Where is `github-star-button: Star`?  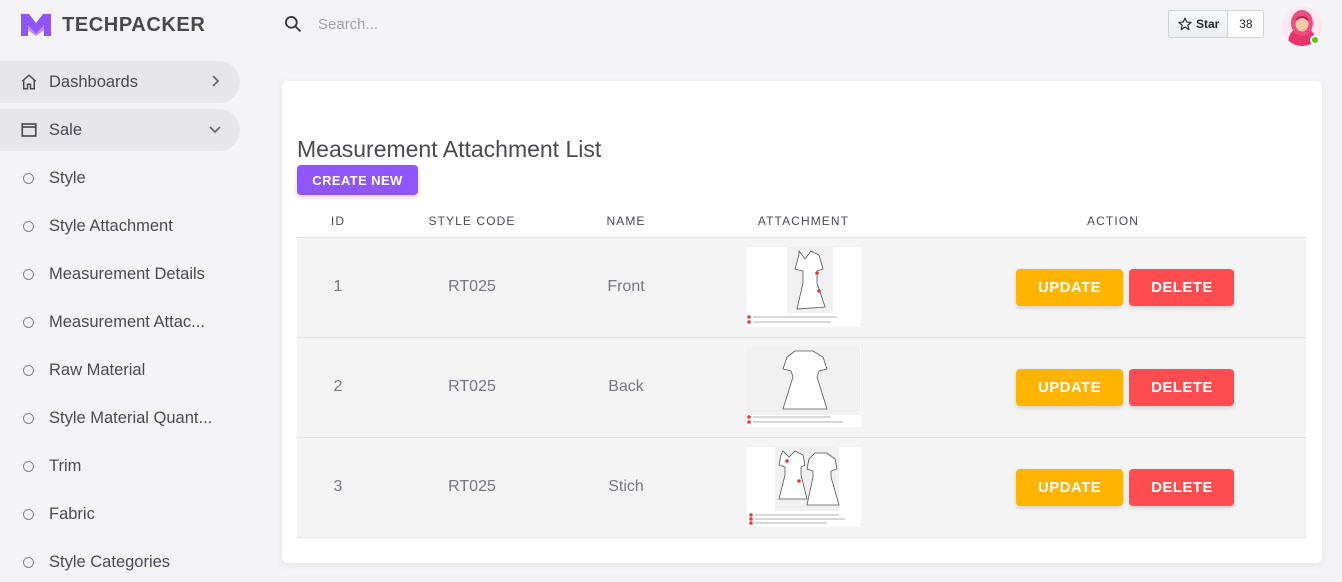
github-star-button: Star is located at coordinates (1198, 24).